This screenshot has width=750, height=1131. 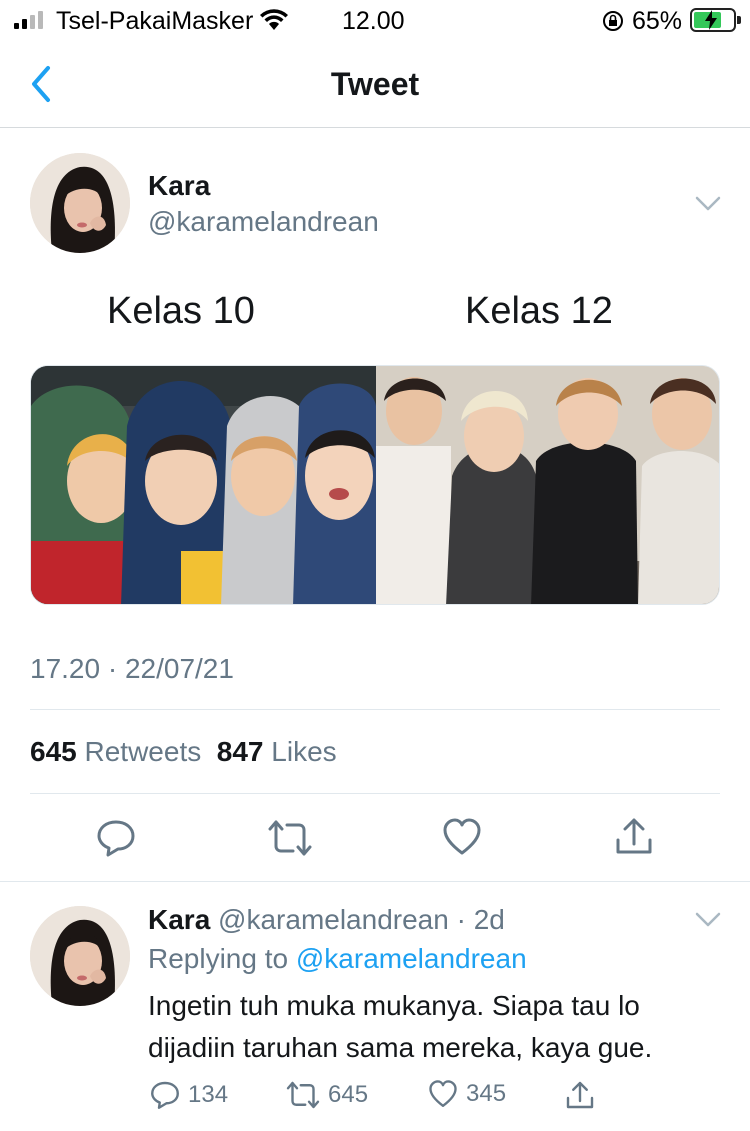 What do you see at coordinates (203, 485) in the screenshot?
I see `photo-left` at bounding box center [203, 485].